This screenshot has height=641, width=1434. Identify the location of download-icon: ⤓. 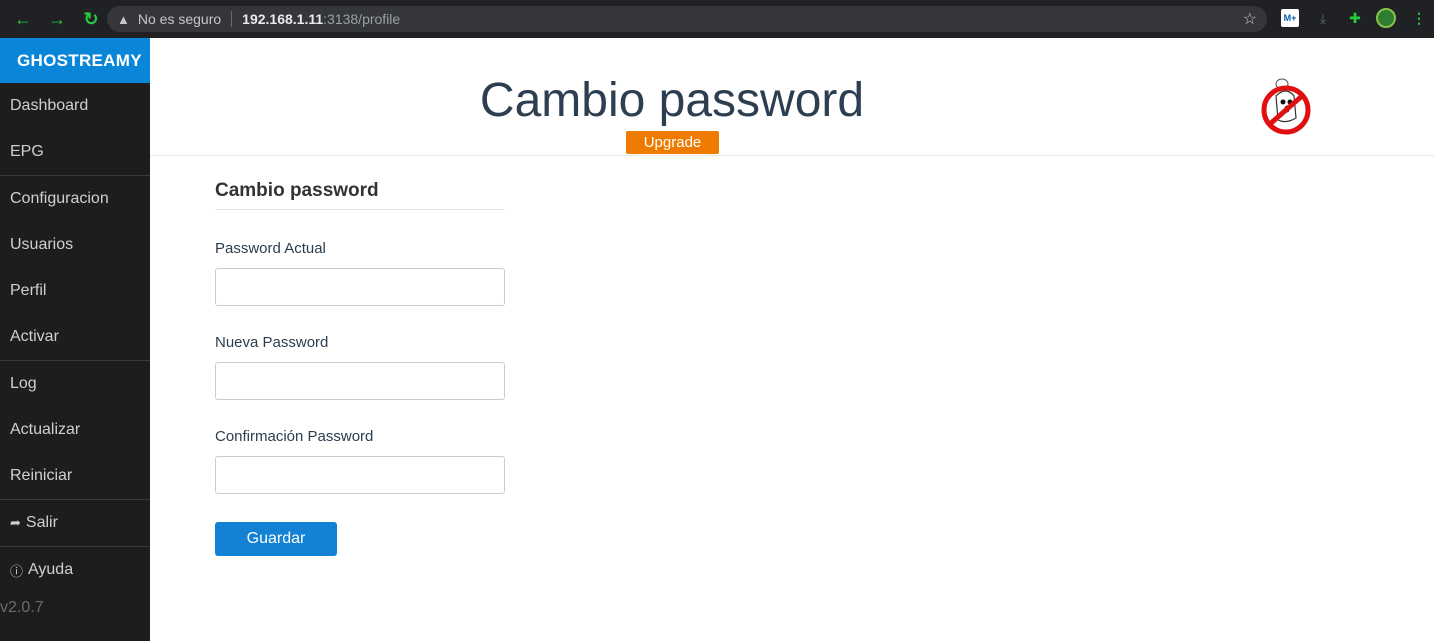
(1323, 18).